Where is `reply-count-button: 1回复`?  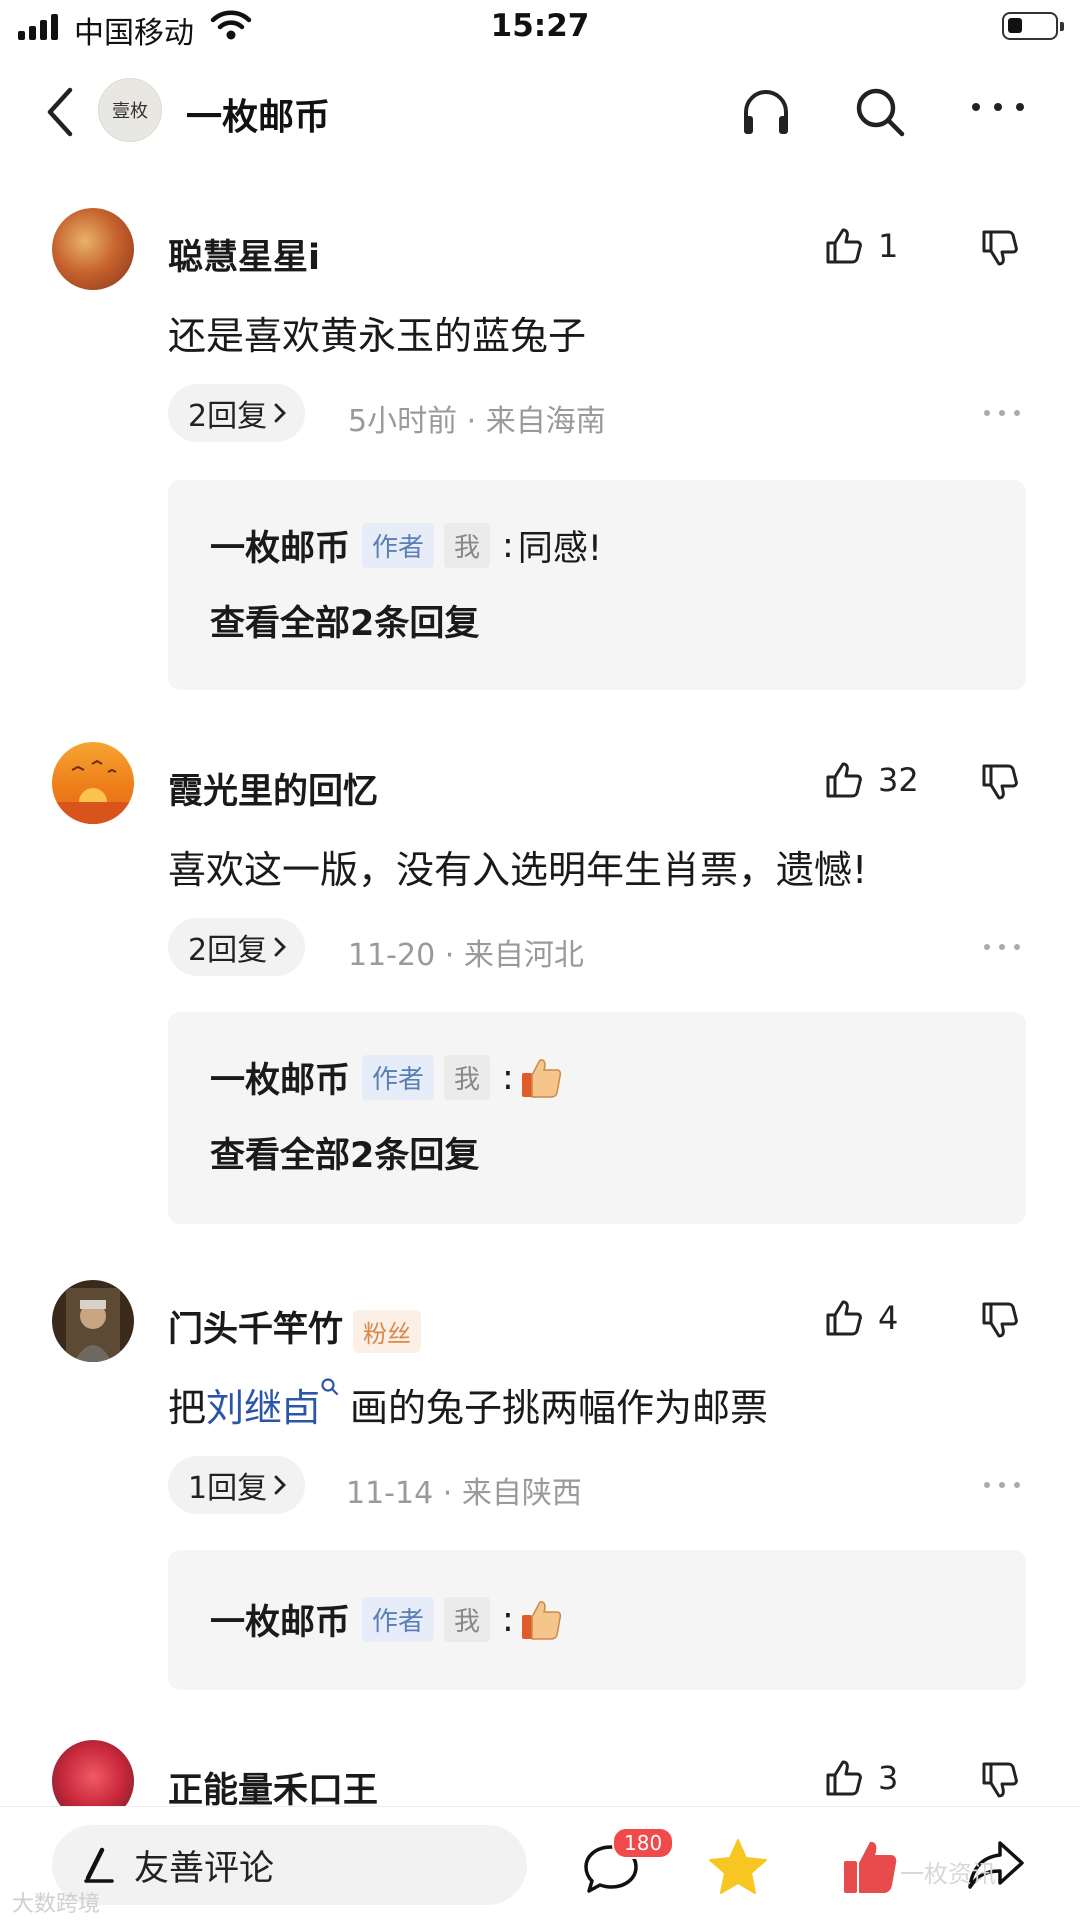 reply-count-button: 1回复 is located at coordinates (237, 1485).